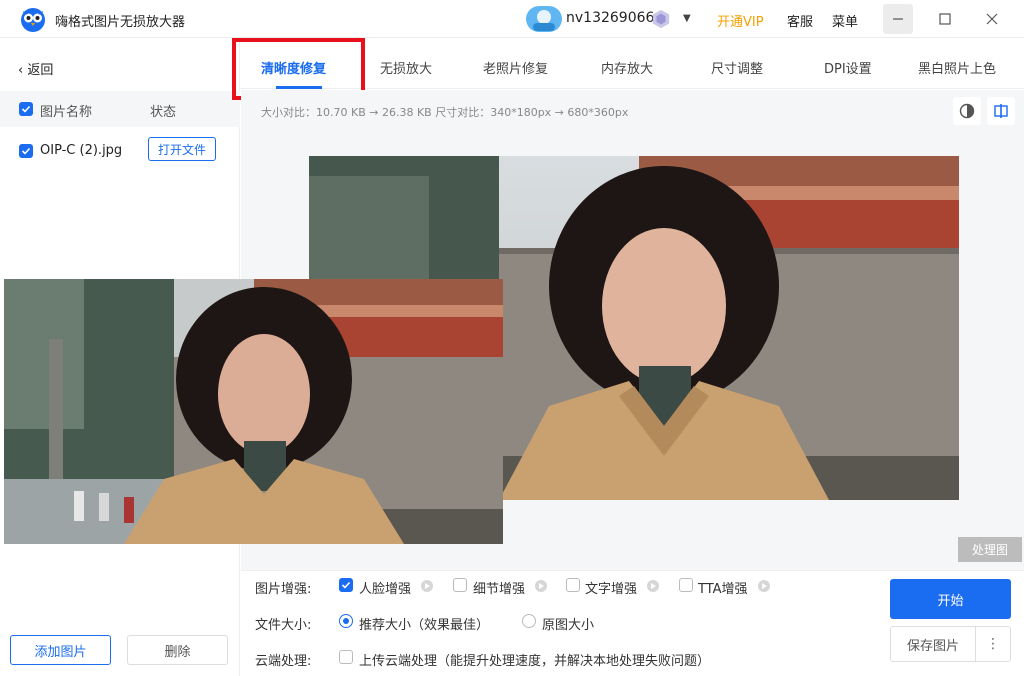 The image size is (1024, 676). What do you see at coordinates (764, 586) in the screenshot?
I see `tta-enhance-preview-icon` at bounding box center [764, 586].